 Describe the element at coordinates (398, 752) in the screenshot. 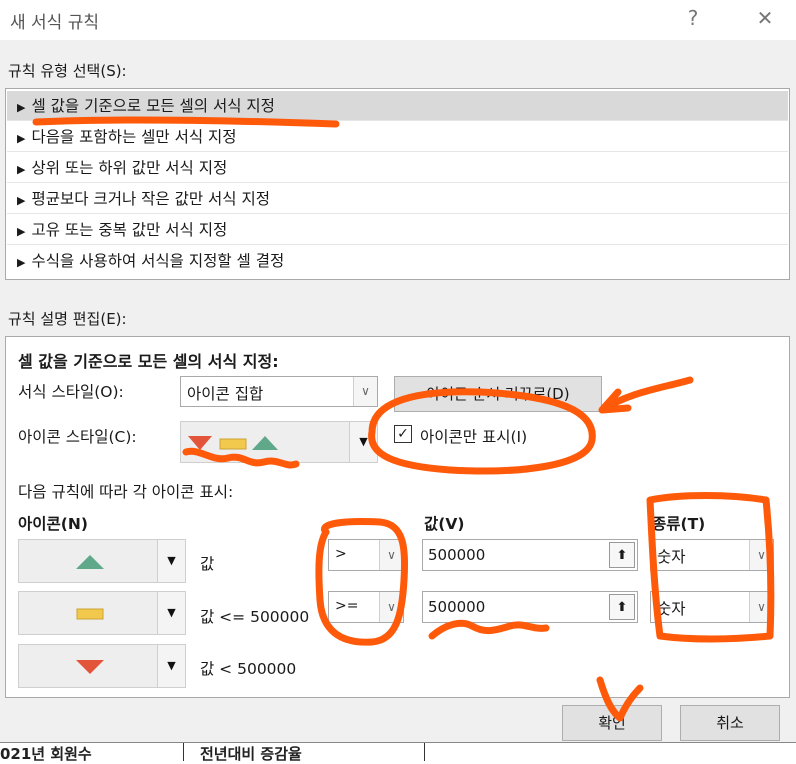

I see `background-sheet-strip: 021년 회원수 전년대비 증감율` at that location.